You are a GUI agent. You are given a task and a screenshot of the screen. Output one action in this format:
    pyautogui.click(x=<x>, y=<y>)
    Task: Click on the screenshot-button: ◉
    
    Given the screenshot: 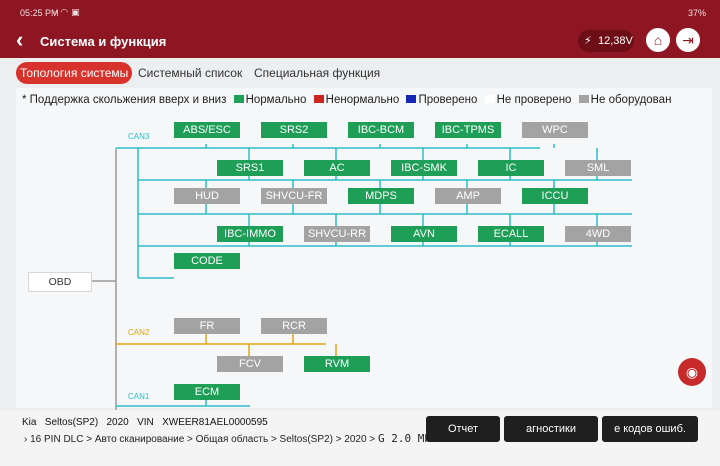 What is the action you would take?
    pyautogui.click(x=692, y=372)
    